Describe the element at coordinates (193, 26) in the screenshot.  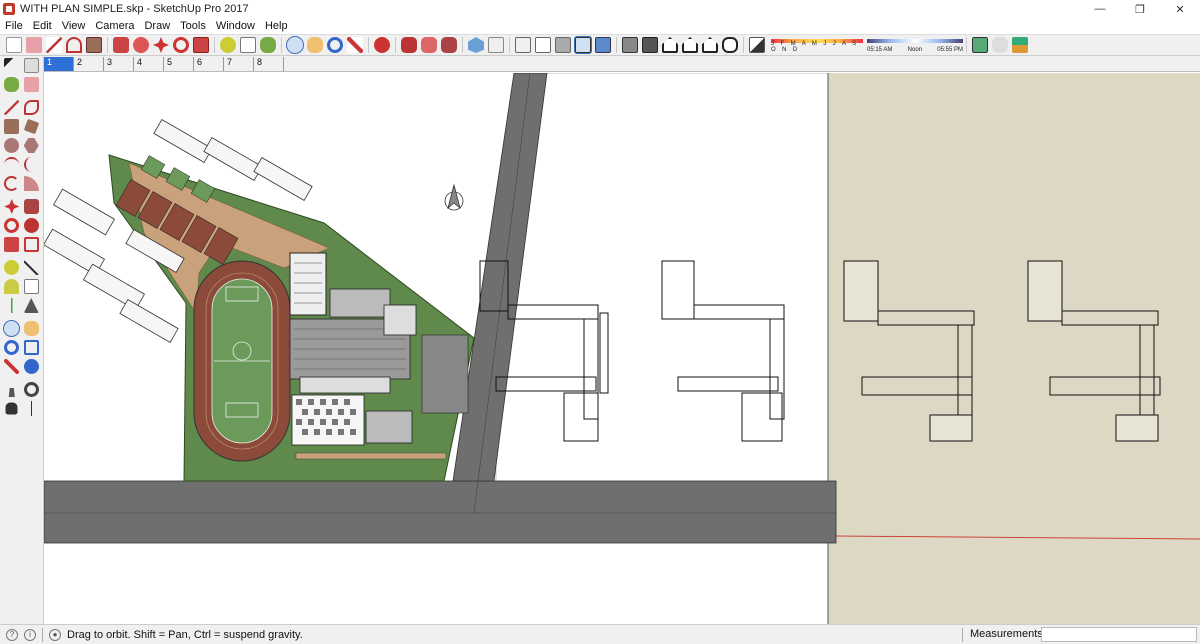
I see `menu-tools: Tools` at that location.